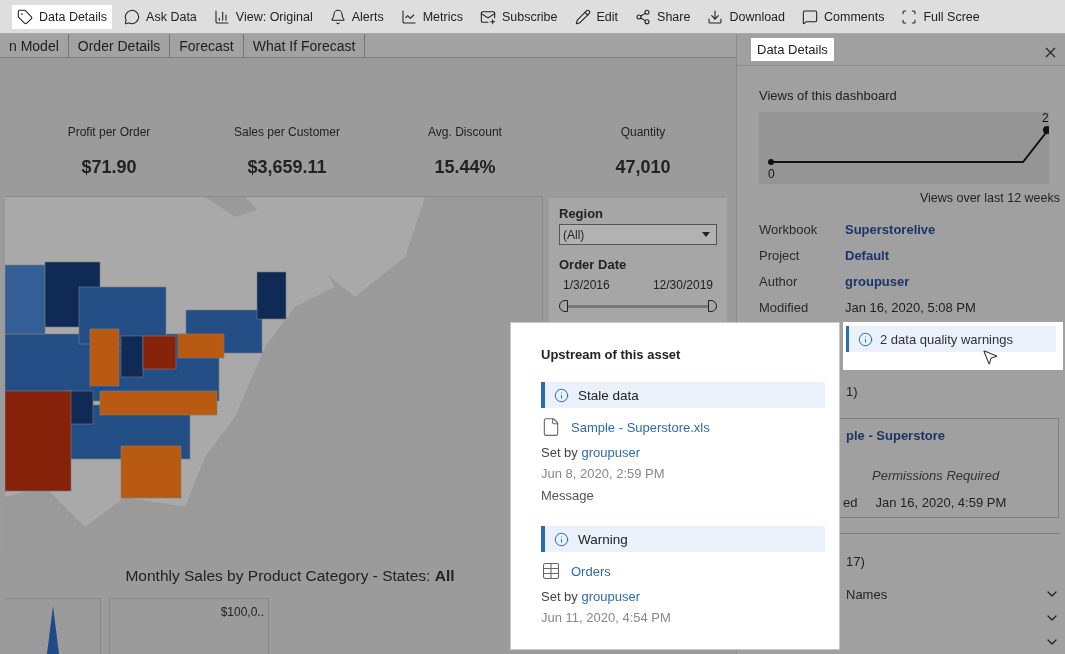 This screenshot has width=1065, height=654. Describe the element at coordinates (640, 427) in the screenshot. I see `asset-link: Sample - Superstore.xls` at that location.